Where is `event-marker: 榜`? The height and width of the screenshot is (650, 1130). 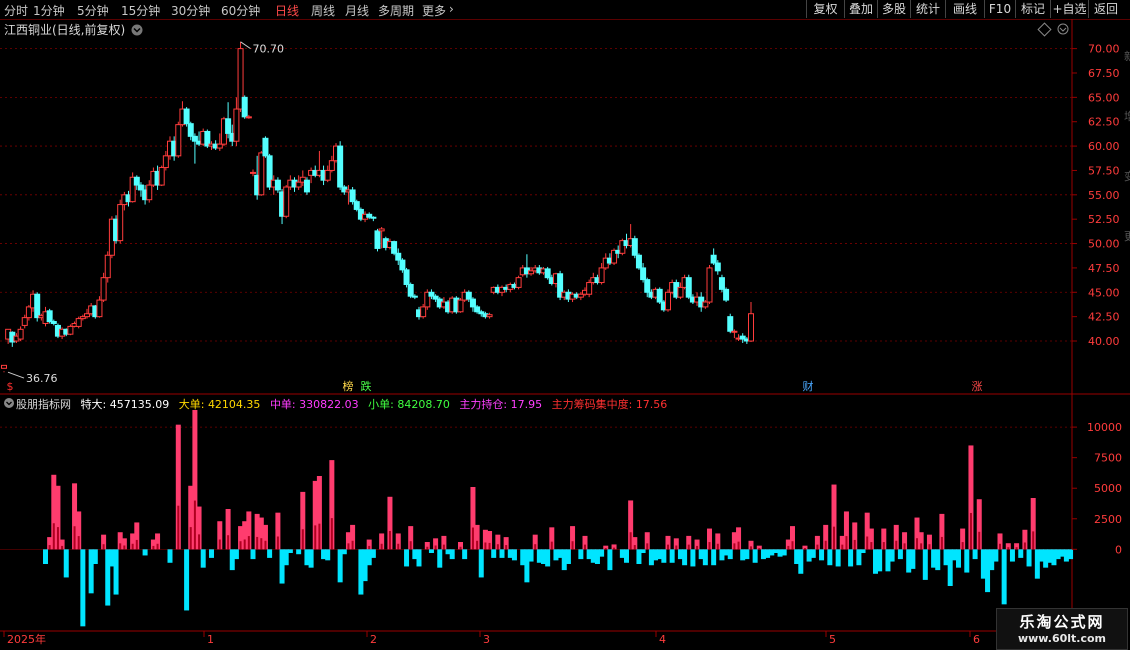 event-marker: 榜 is located at coordinates (348, 386).